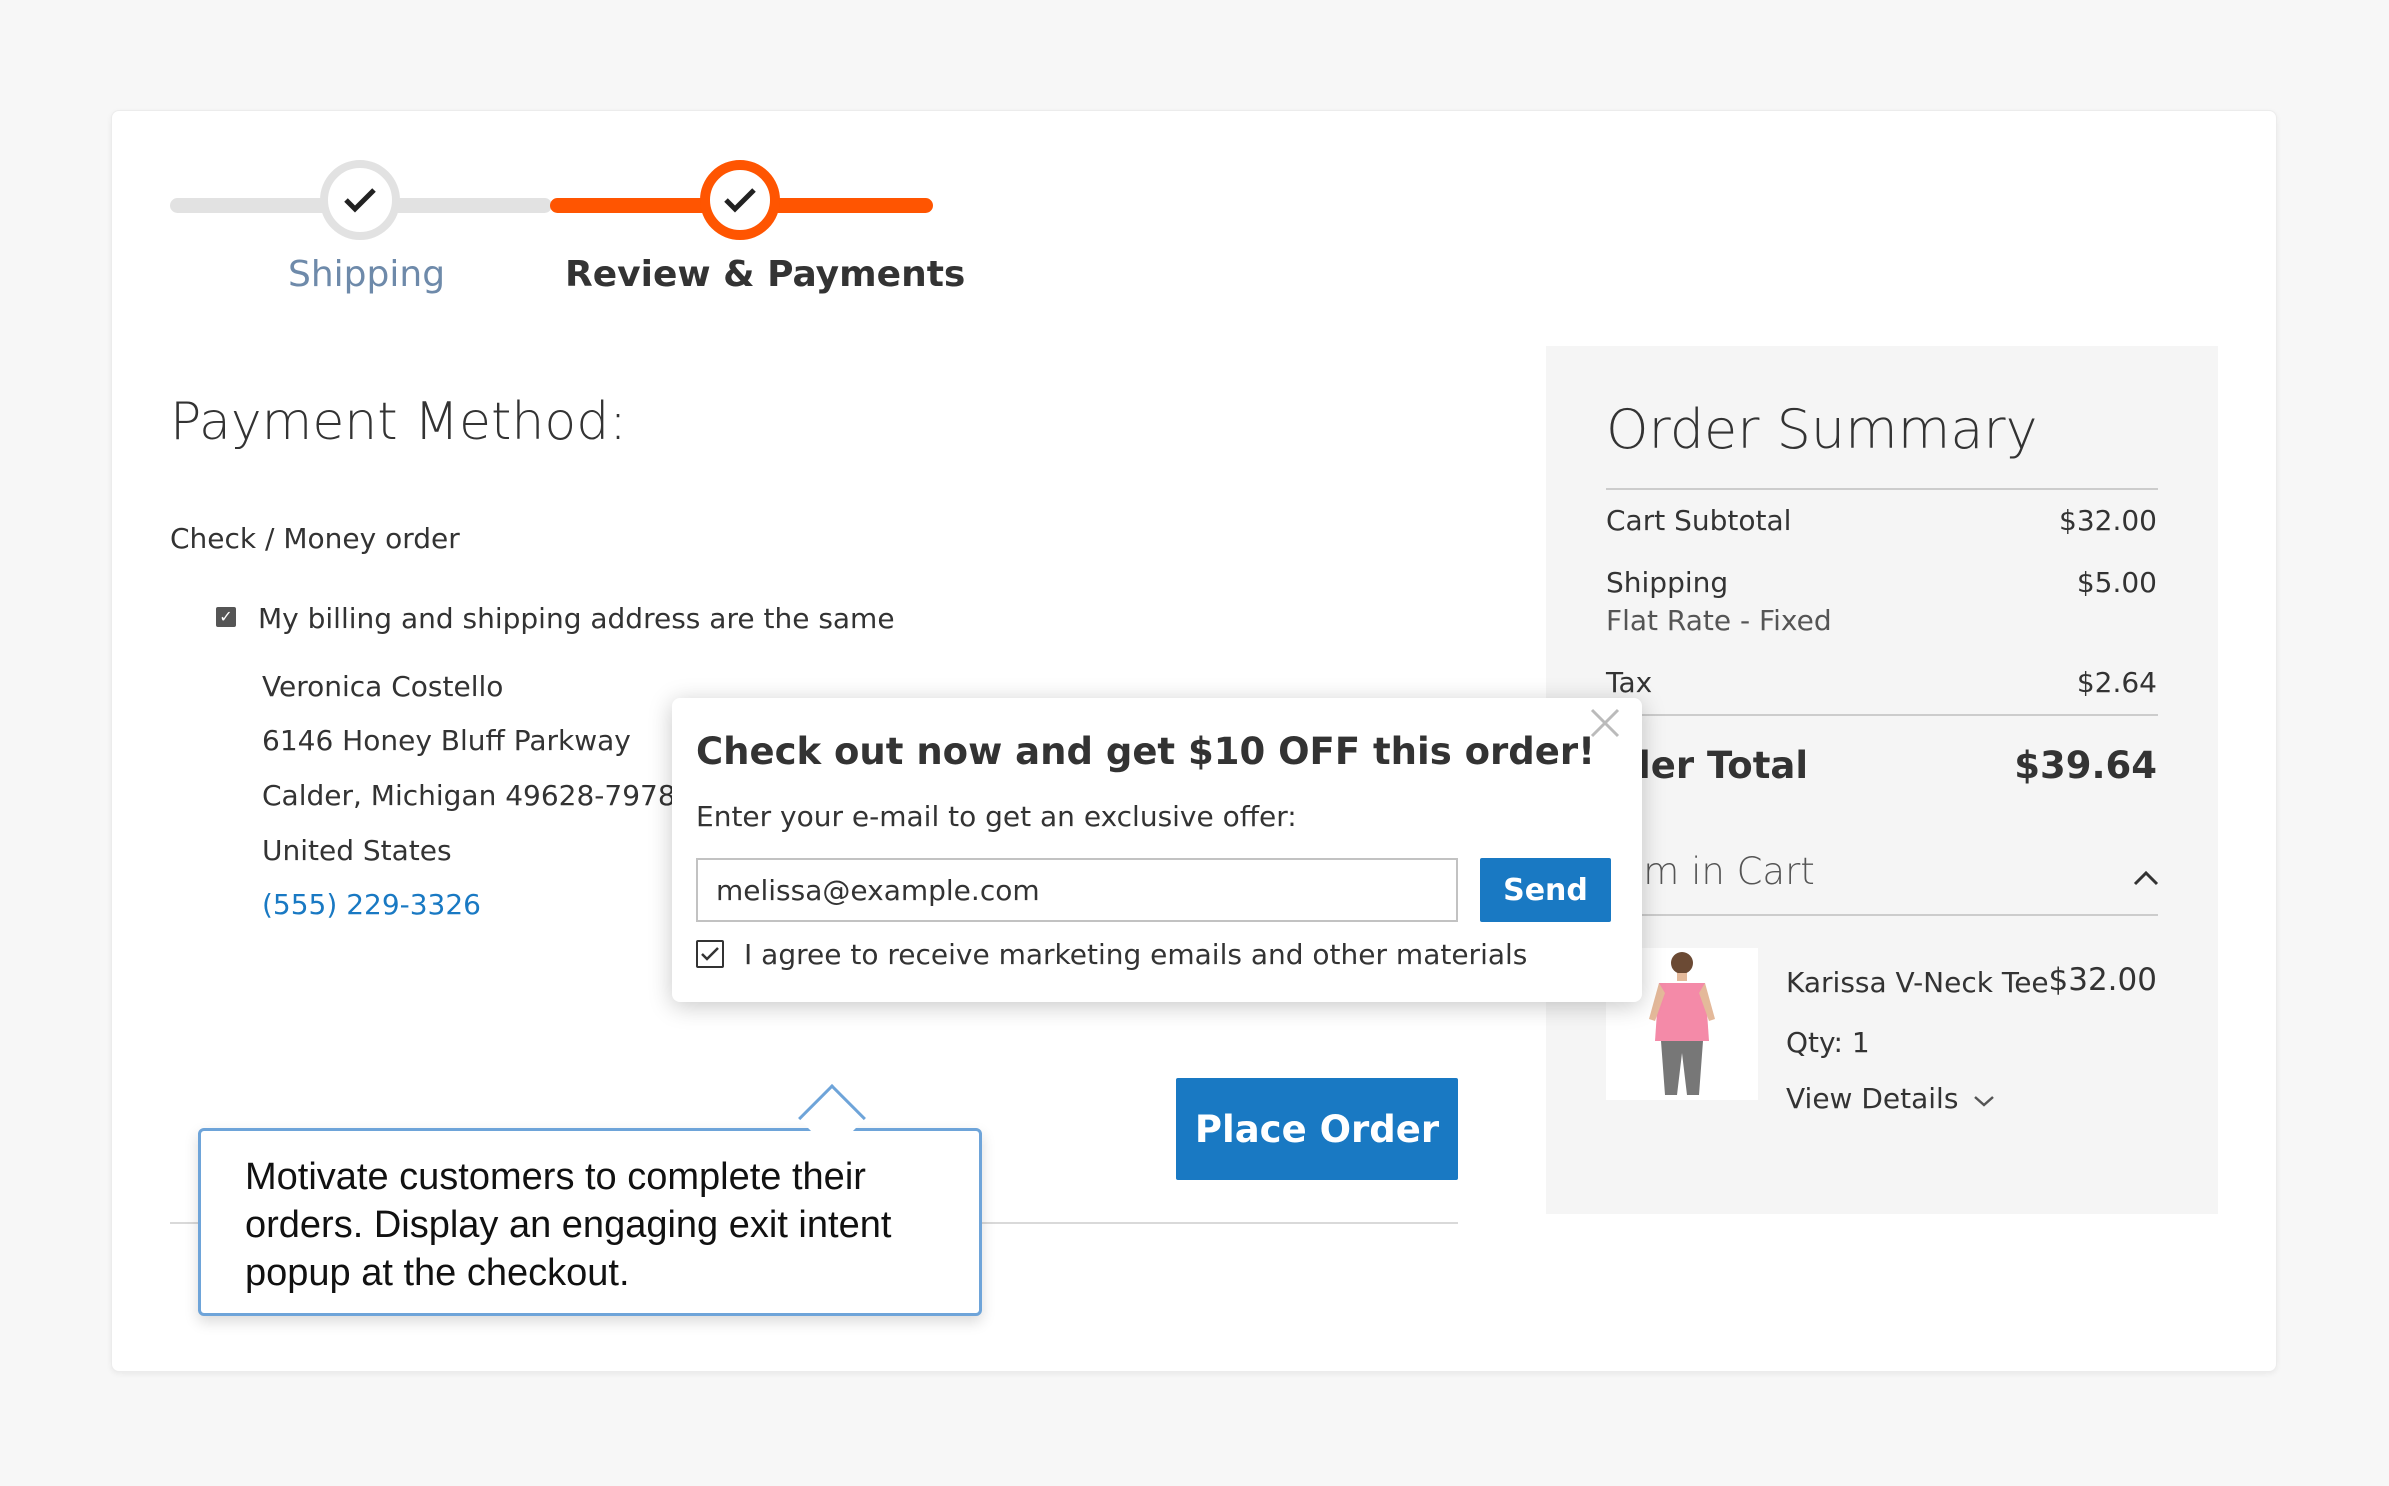 The height and width of the screenshot is (1486, 2389). Describe the element at coordinates (366, 274) in the screenshot. I see `step-shipping-label: Shipping` at that location.